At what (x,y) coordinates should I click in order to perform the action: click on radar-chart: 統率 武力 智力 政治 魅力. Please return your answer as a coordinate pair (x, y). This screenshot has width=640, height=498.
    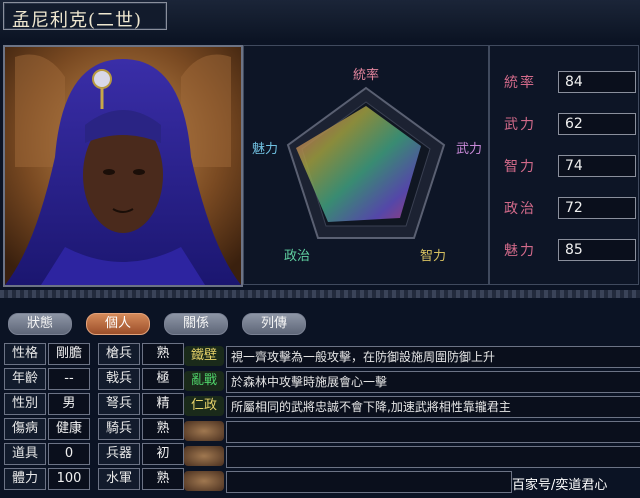
    Looking at the image, I should click on (367, 165).